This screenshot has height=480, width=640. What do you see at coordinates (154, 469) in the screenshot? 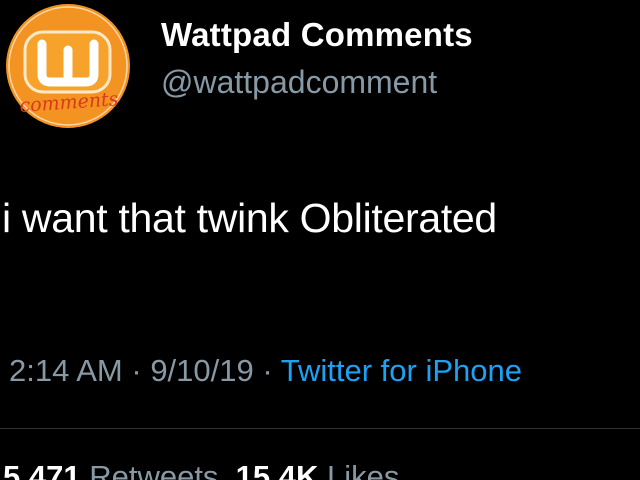
I see `retweets-label: Retweets` at bounding box center [154, 469].